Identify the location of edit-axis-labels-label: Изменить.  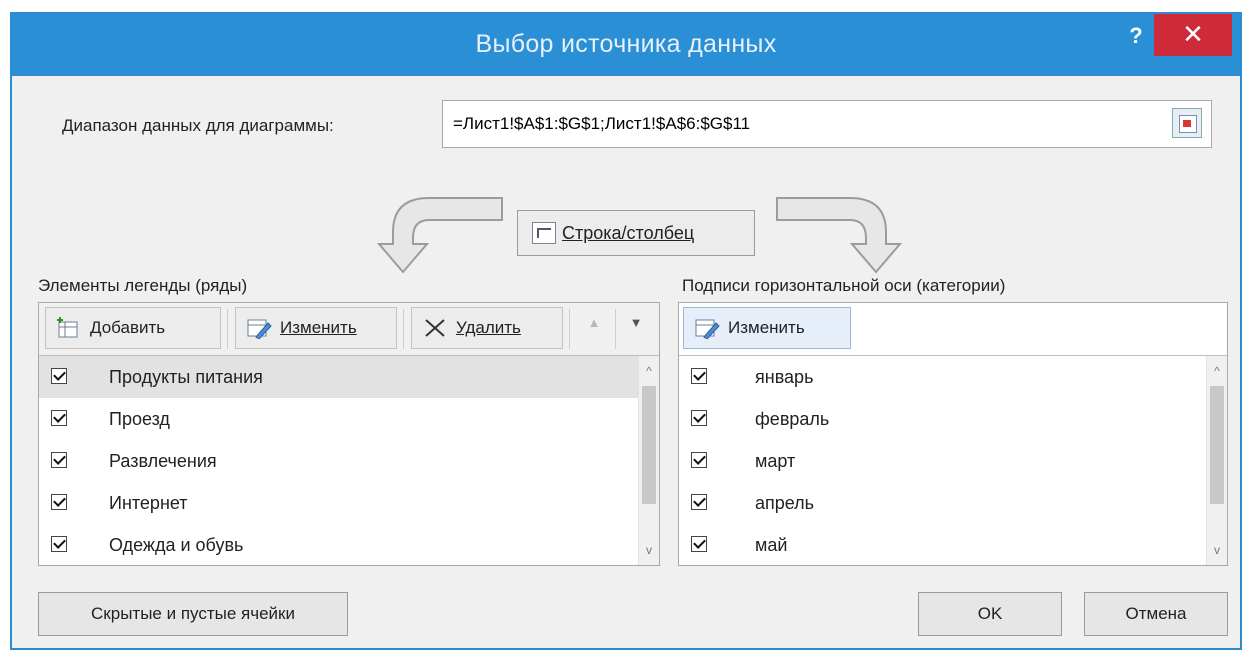
(766, 327).